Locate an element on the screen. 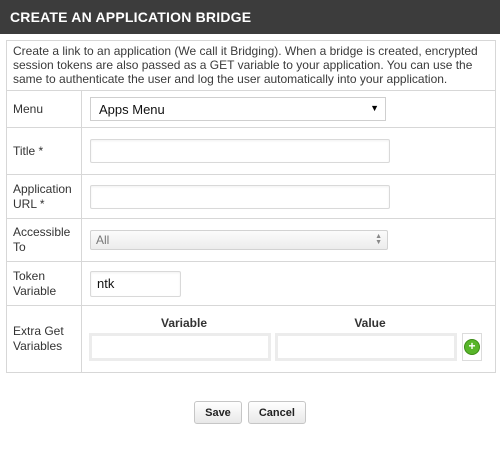 This screenshot has width=500, height=450. plus-circle-icon: + is located at coordinates (472, 346).